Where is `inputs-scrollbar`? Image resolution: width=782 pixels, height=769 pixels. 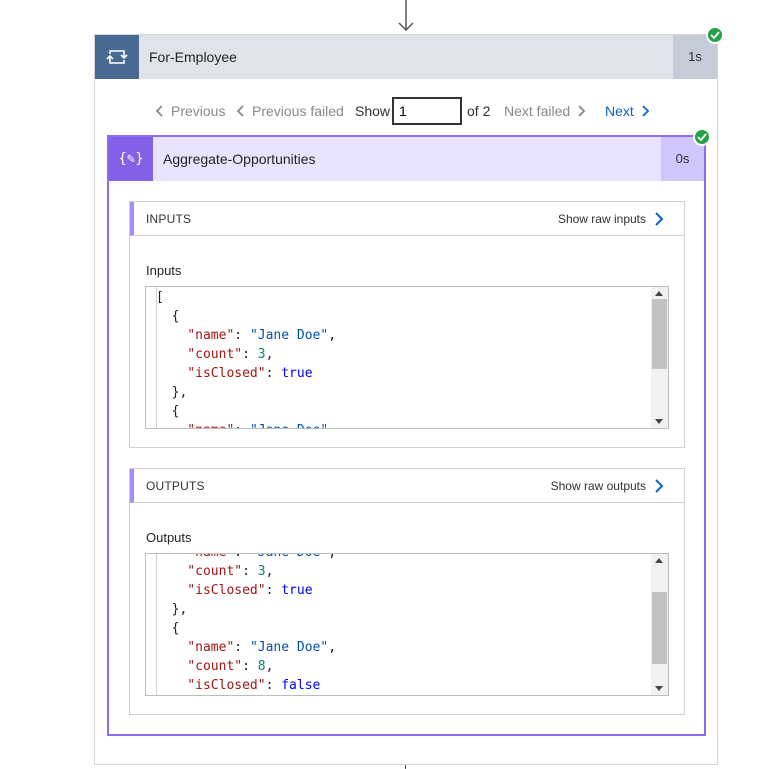 inputs-scrollbar is located at coordinates (659, 357).